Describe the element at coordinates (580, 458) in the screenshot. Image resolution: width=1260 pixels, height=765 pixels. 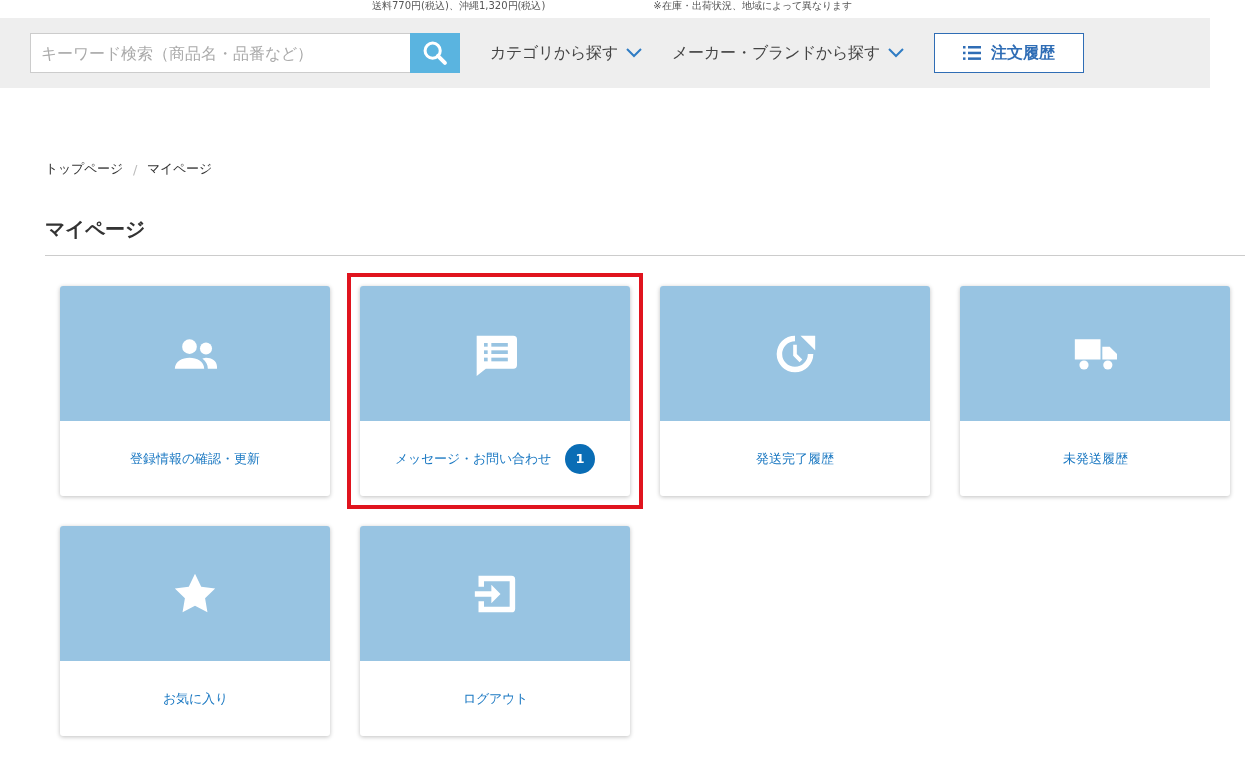
I see `count-badge: 1` at that location.